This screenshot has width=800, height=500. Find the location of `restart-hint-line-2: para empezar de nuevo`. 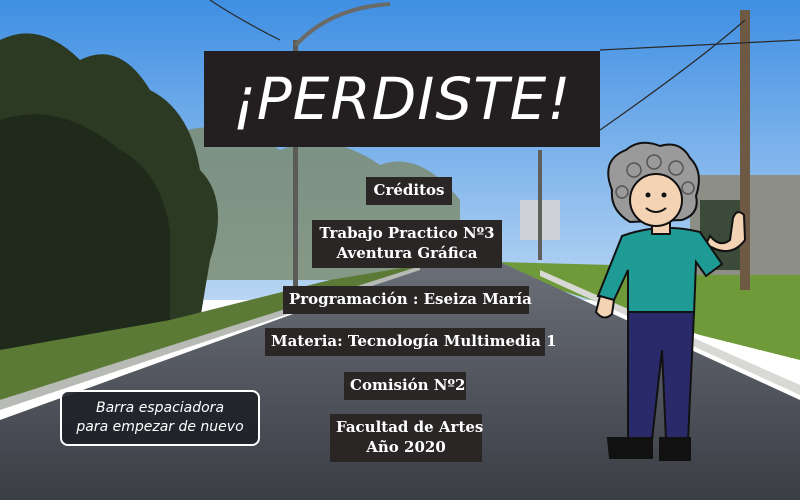

restart-hint-line-2: para empezar de nuevo is located at coordinates (160, 427).